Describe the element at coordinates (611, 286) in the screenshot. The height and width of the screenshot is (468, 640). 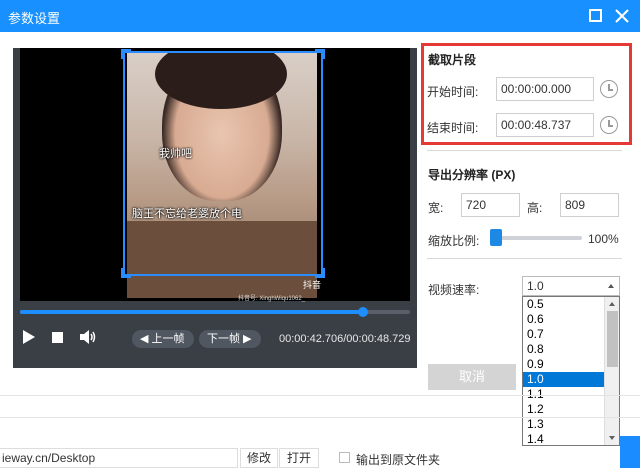
I see `chevron-up-icon` at that location.